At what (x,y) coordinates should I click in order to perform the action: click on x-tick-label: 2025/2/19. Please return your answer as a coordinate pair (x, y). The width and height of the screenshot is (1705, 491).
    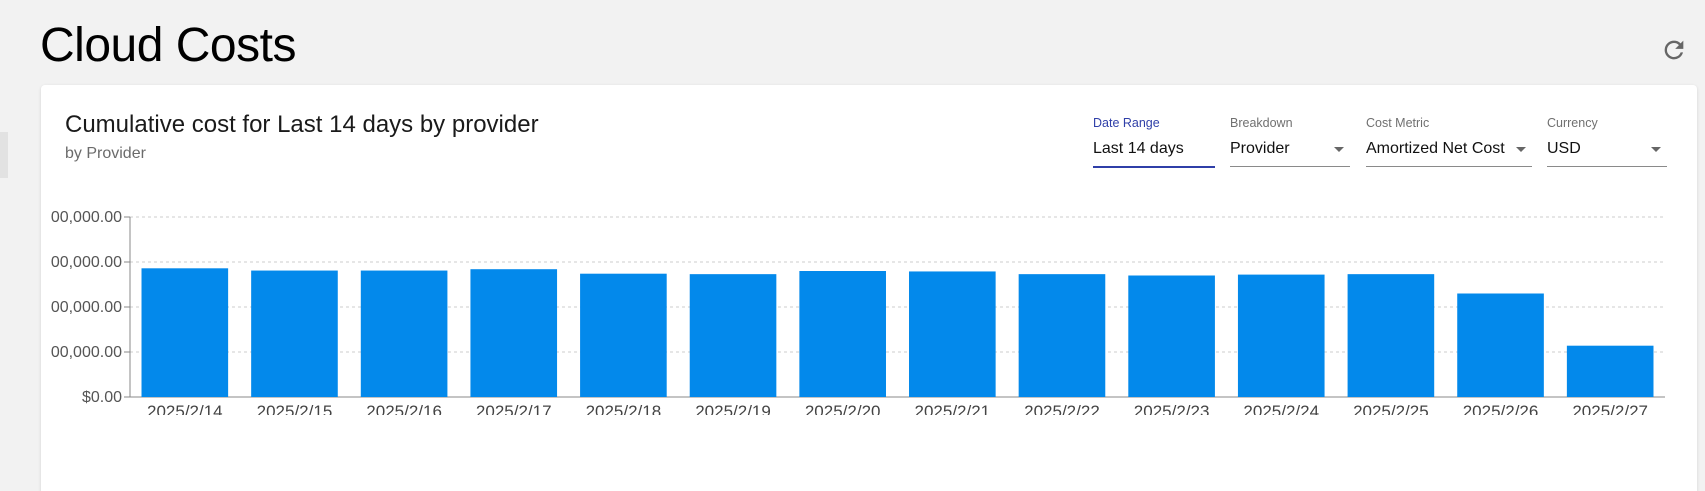
    Looking at the image, I should click on (733, 408).